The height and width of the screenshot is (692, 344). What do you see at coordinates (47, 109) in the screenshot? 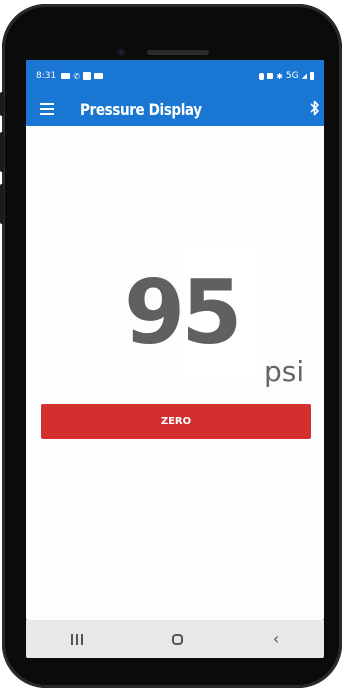
I see `hamburger-menu-icon` at bounding box center [47, 109].